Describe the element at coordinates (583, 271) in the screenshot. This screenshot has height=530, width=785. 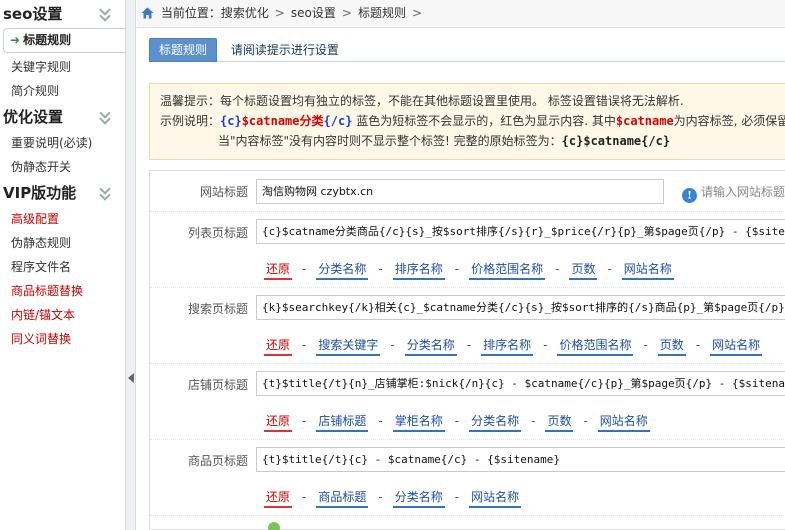
I see `list-tag-page: 页数` at that location.